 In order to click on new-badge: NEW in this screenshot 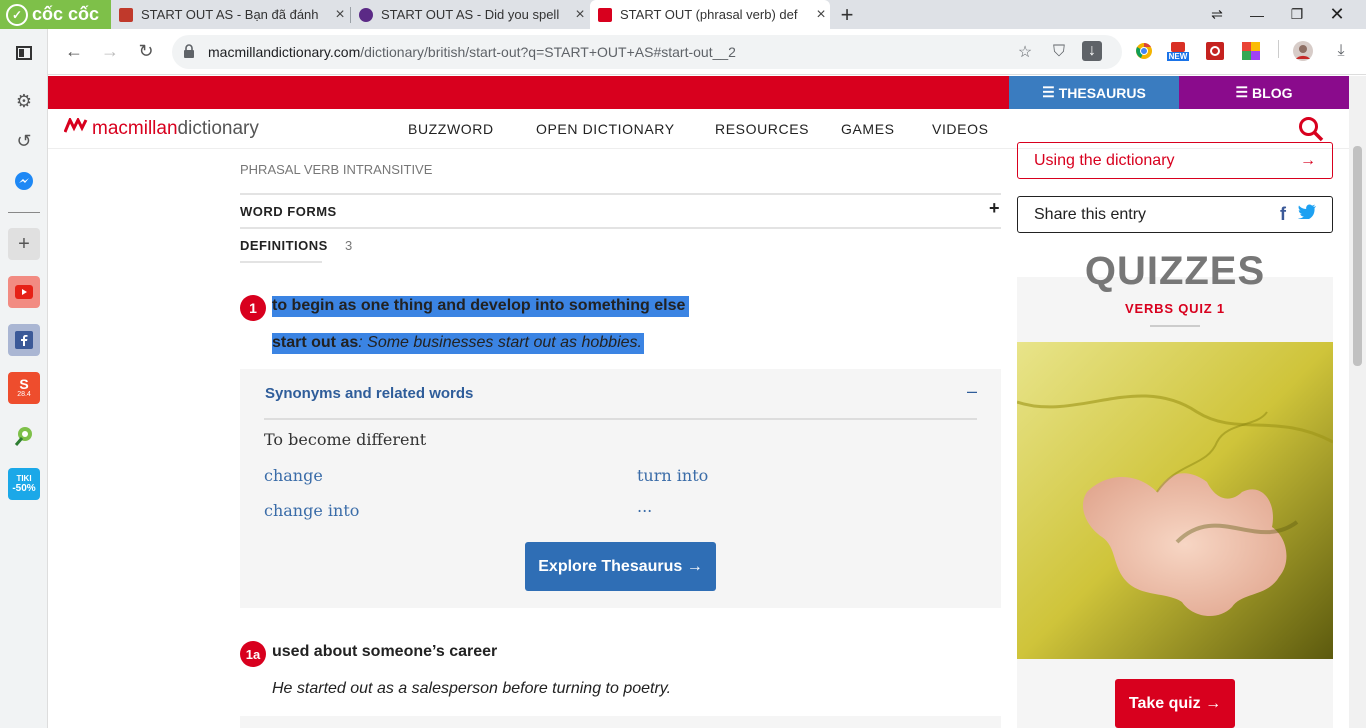, I will do `click(1178, 56)`.